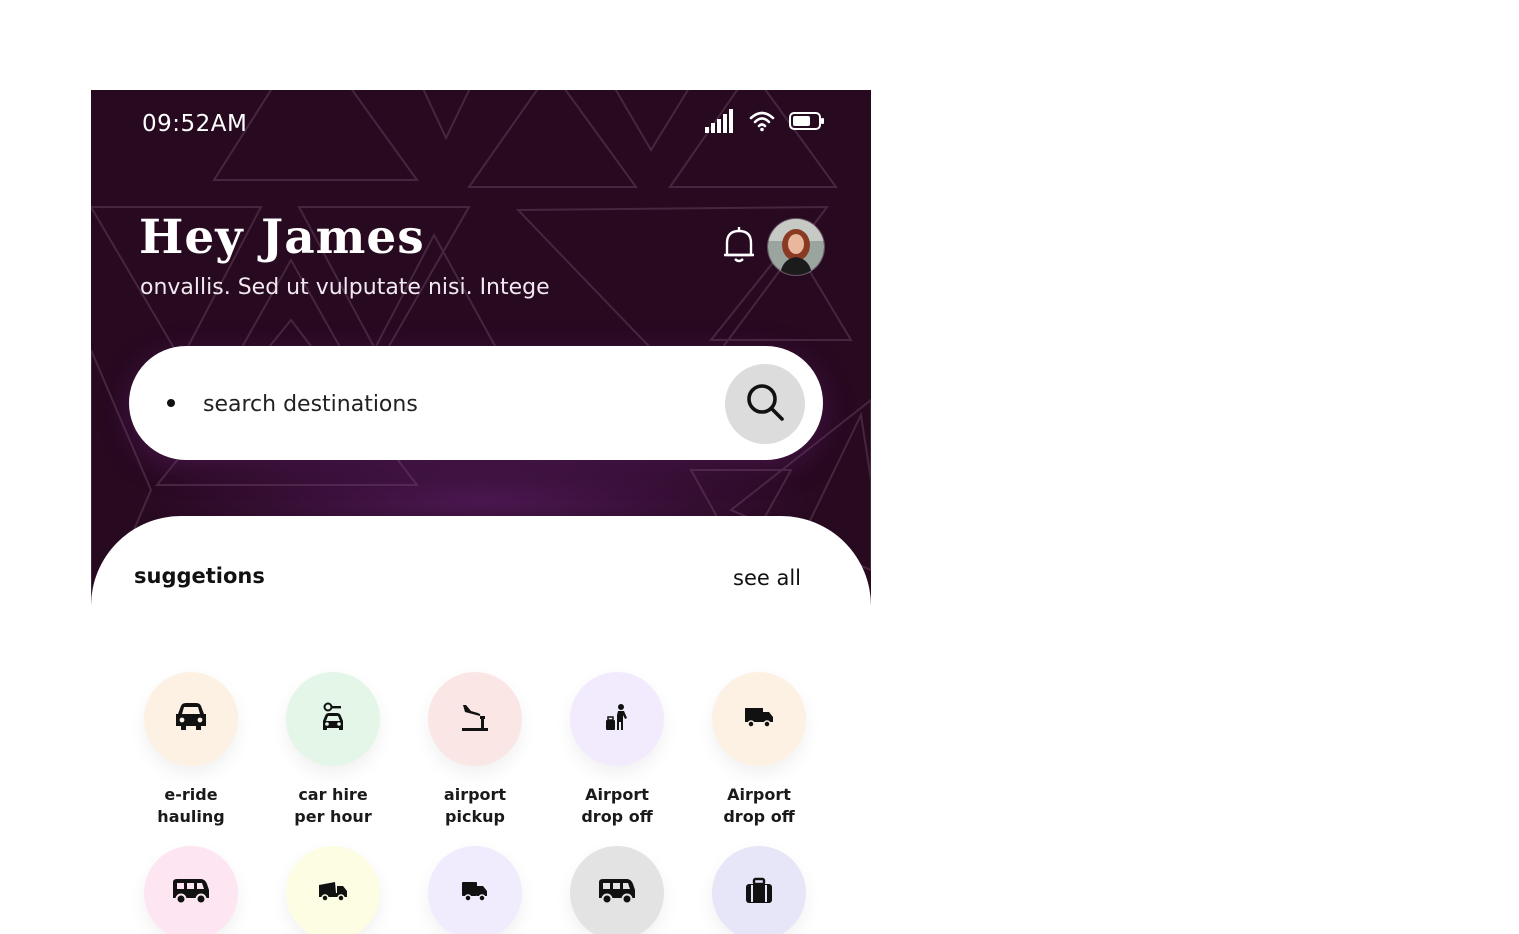 This screenshot has height=934, width=1519. I want to click on search-bar, so click(476, 403).